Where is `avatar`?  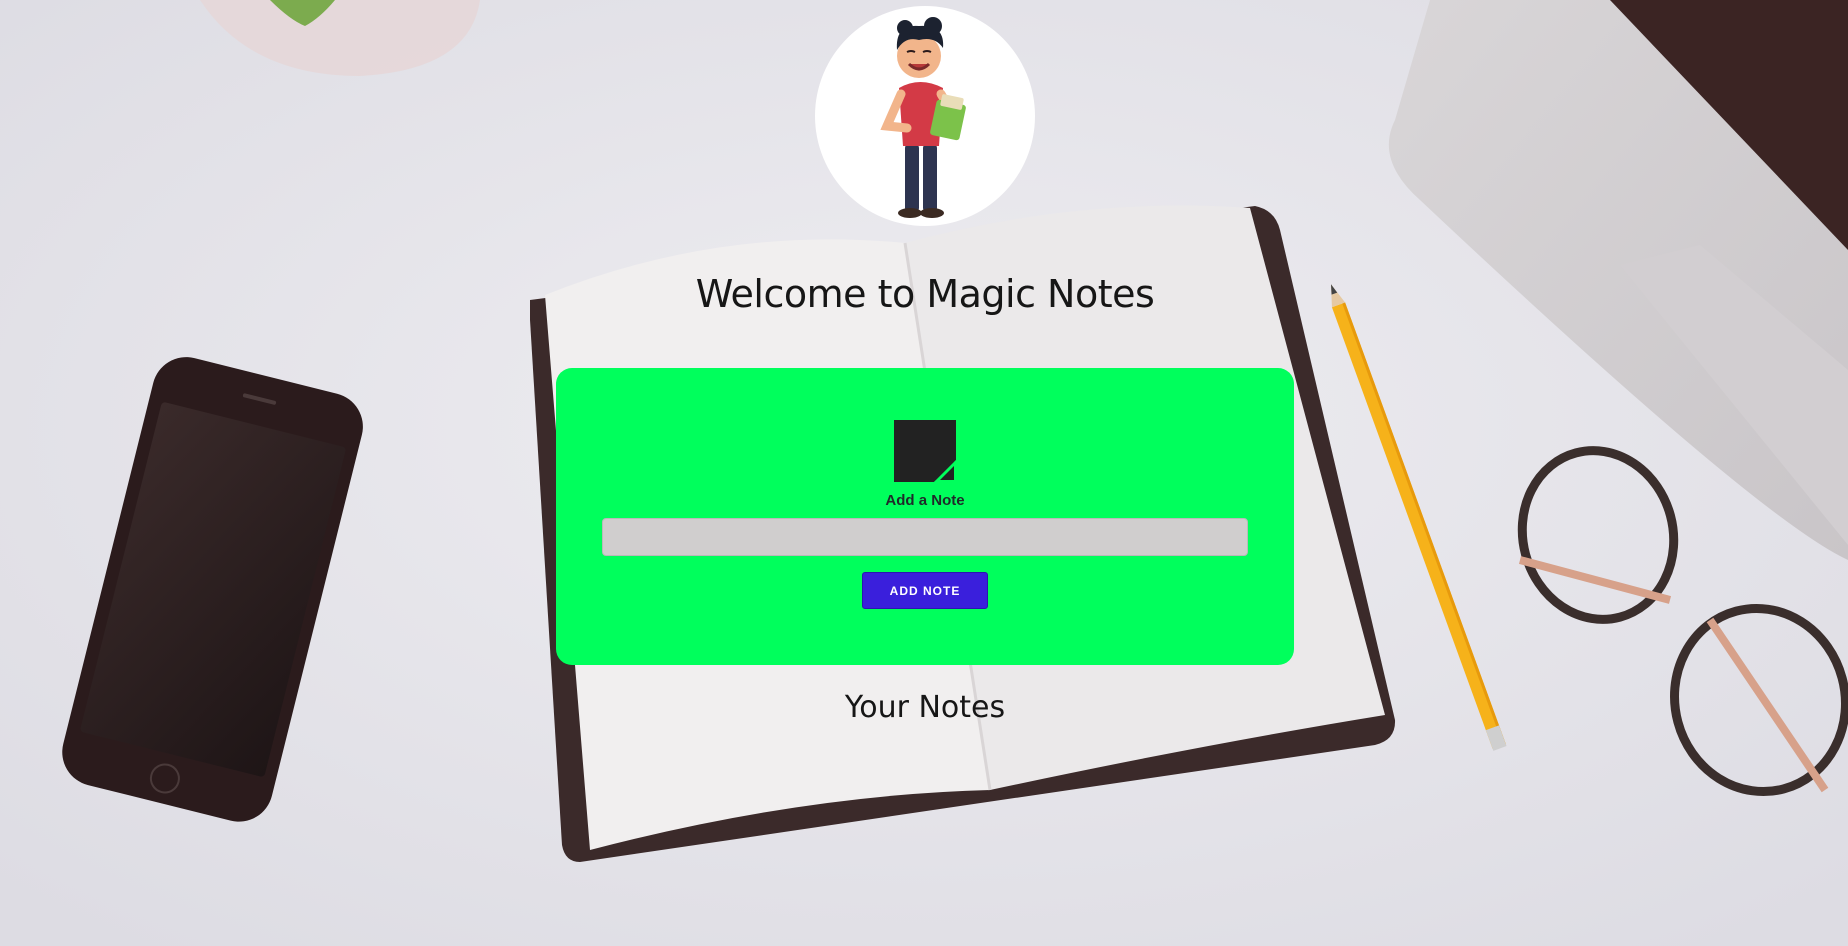 avatar is located at coordinates (925, 116).